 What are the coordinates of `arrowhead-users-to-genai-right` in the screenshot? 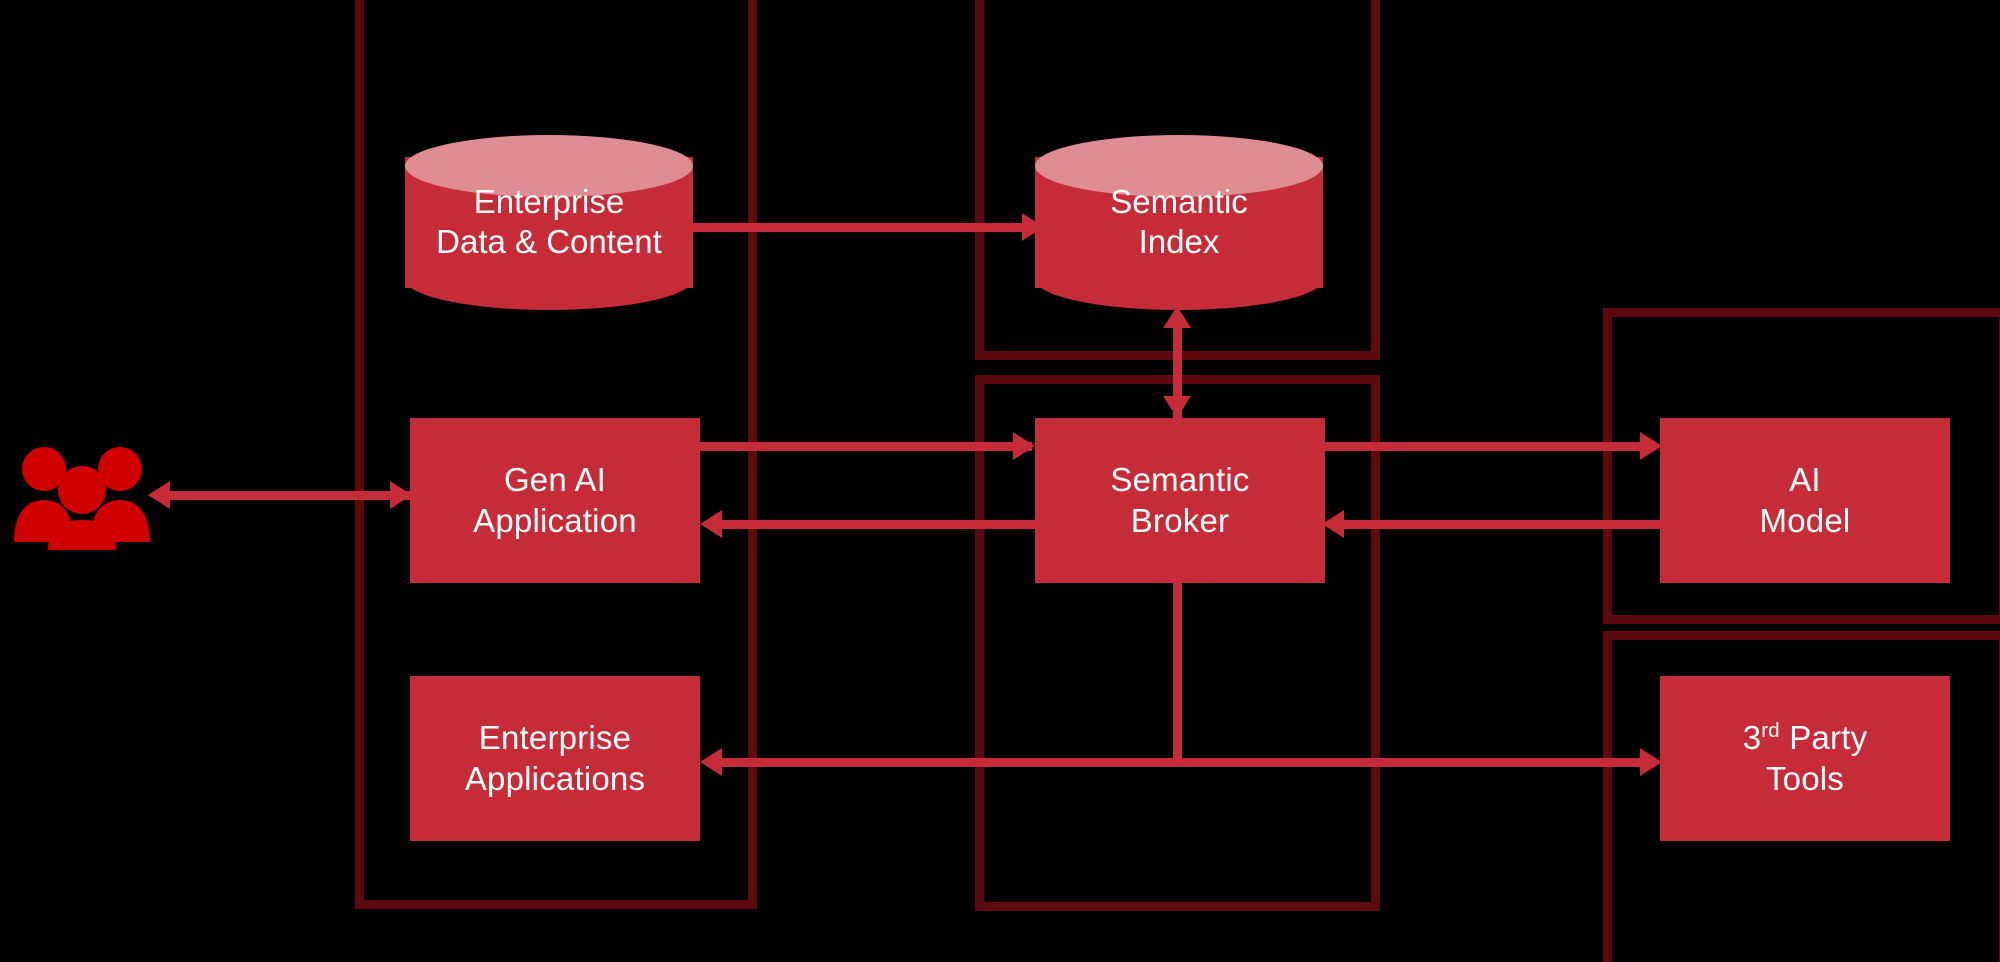 It's located at (401, 495).